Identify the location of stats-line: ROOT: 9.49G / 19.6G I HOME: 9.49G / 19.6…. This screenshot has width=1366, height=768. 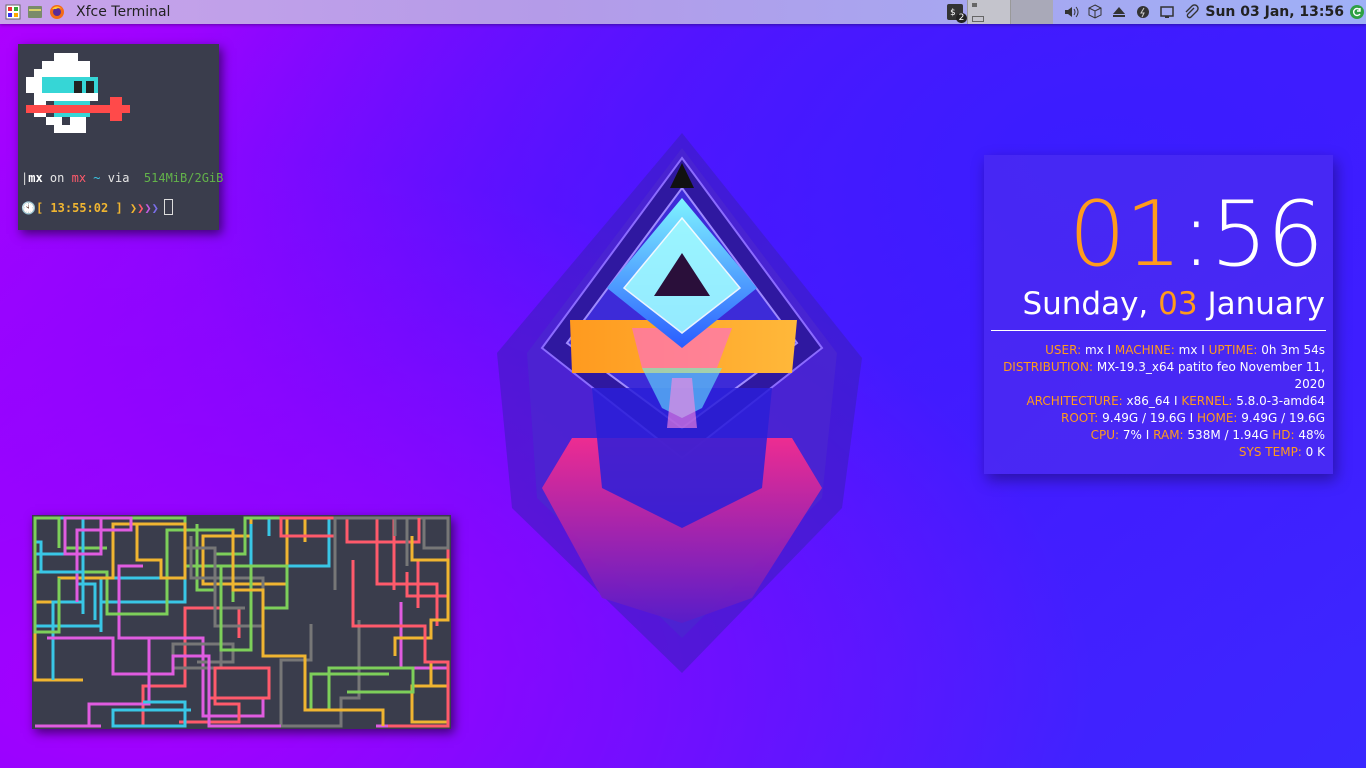
(1154, 418).